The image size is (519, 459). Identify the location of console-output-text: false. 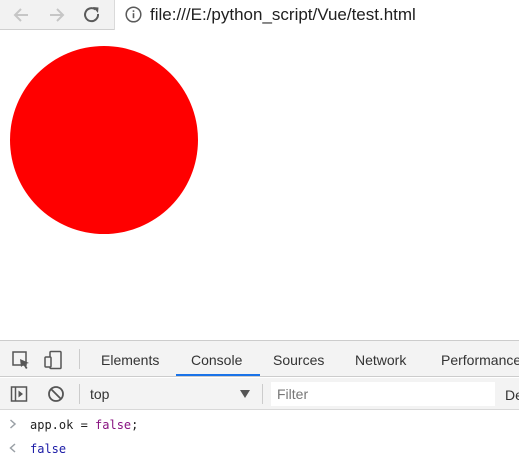
(48, 449).